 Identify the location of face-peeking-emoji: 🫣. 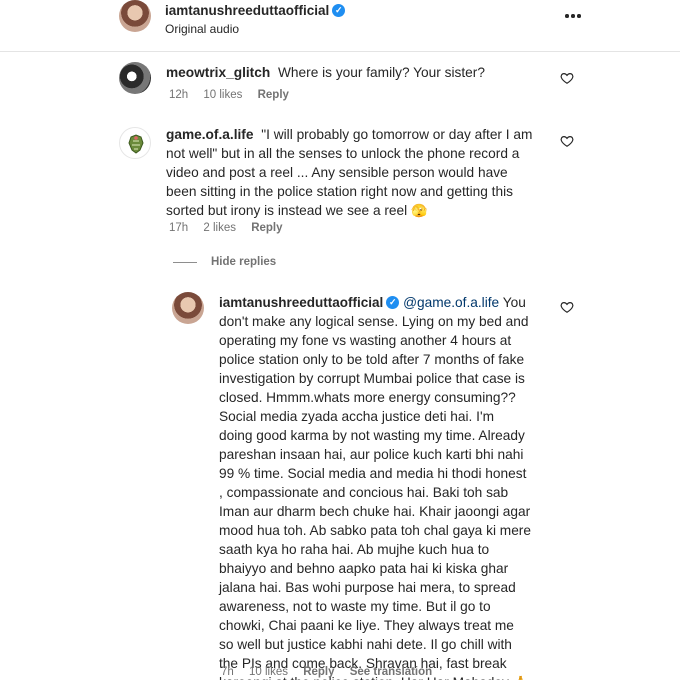
(419, 210).